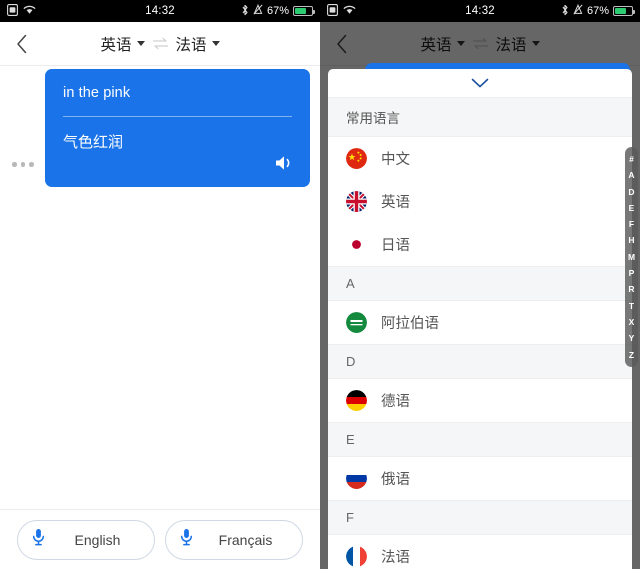 This screenshot has height=569, width=640. Describe the element at coordinates (116, 45) in the screenshot. I see `source-language-label: 英语` at that location.